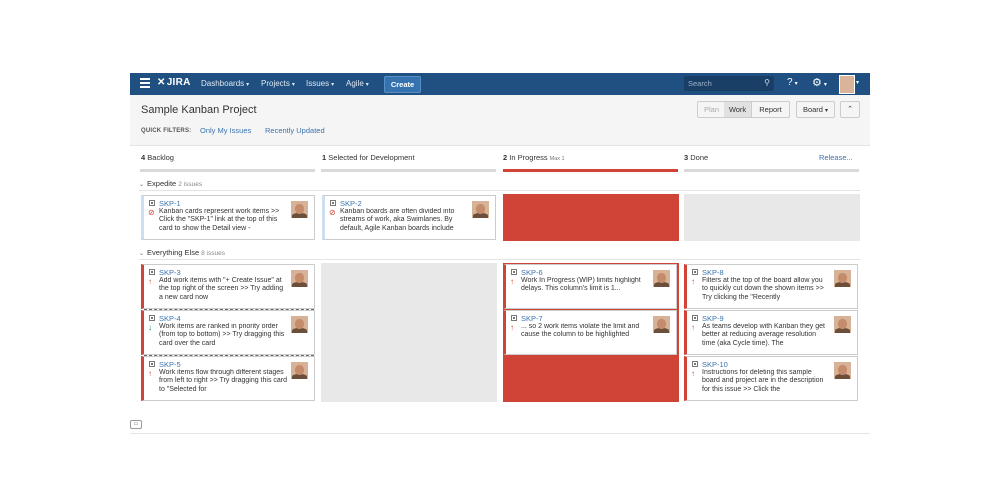 Image resolution: width=1000 pixels, height=503 pixels. What do you see at coordinates (738, 109) in the screenshot?
I see `work-mode-button: Work` at bounding box center [738, 109].